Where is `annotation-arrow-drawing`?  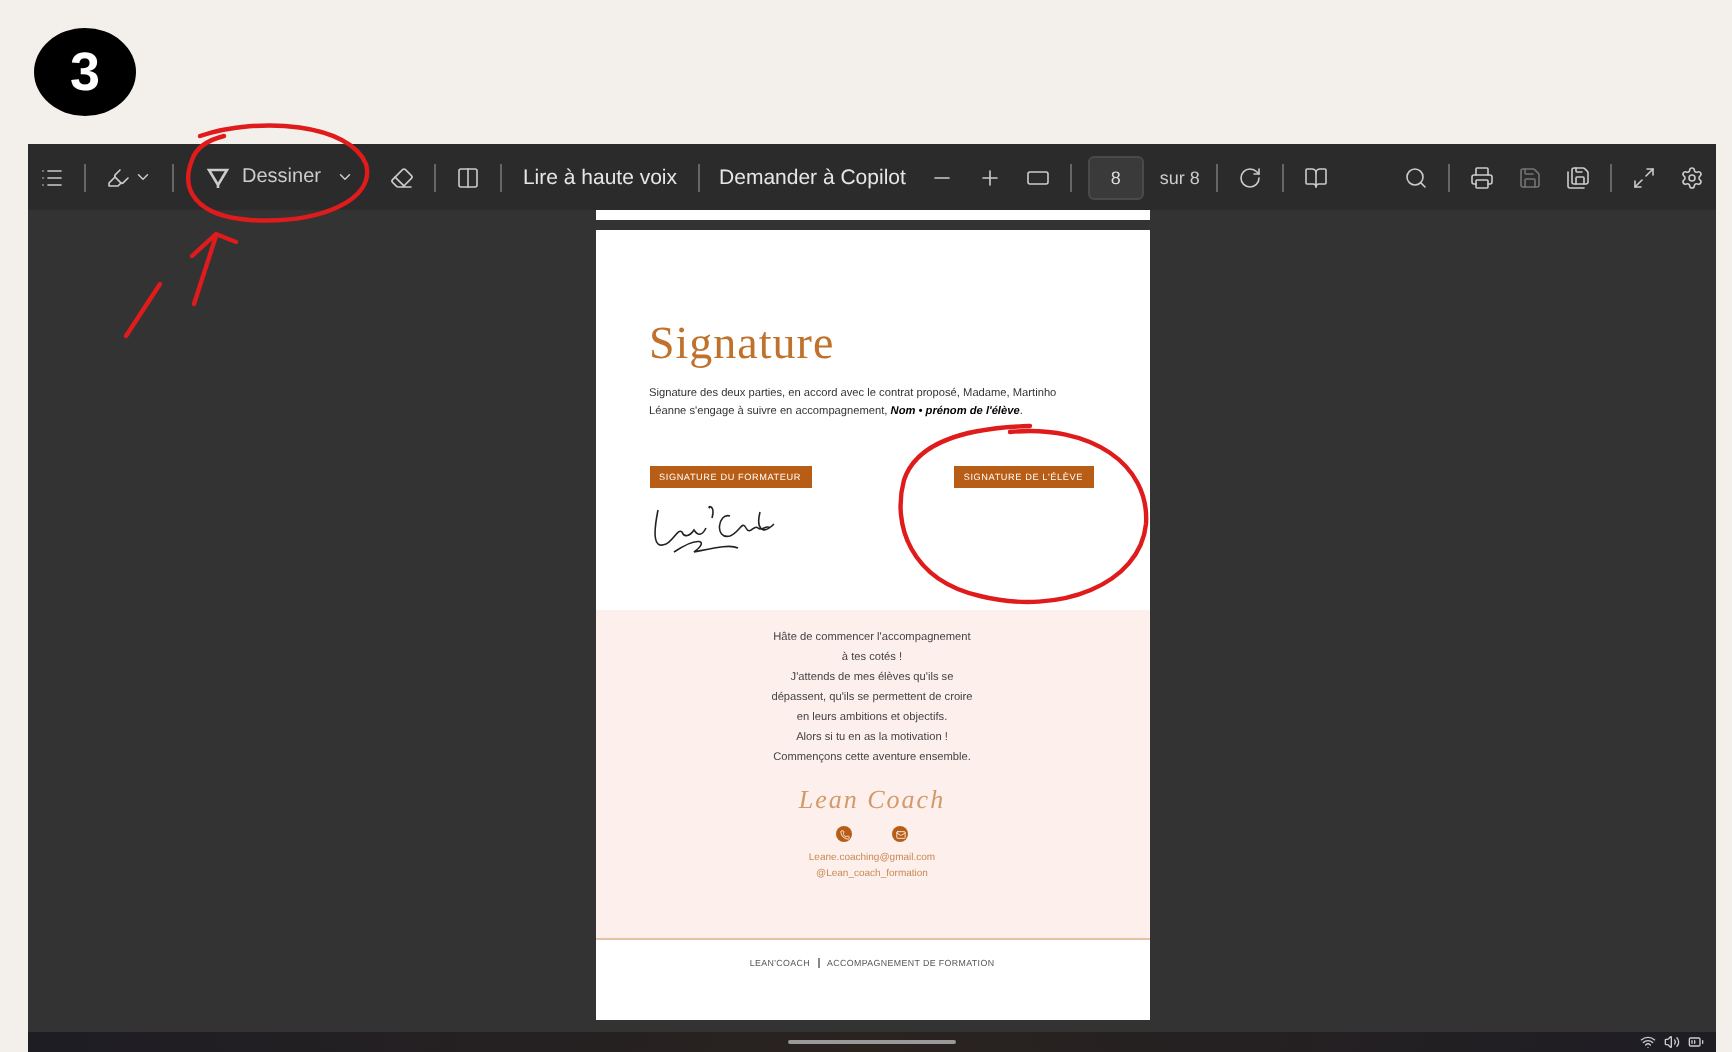 annotation-arrow-drawing is located at coordinates (214, 269).